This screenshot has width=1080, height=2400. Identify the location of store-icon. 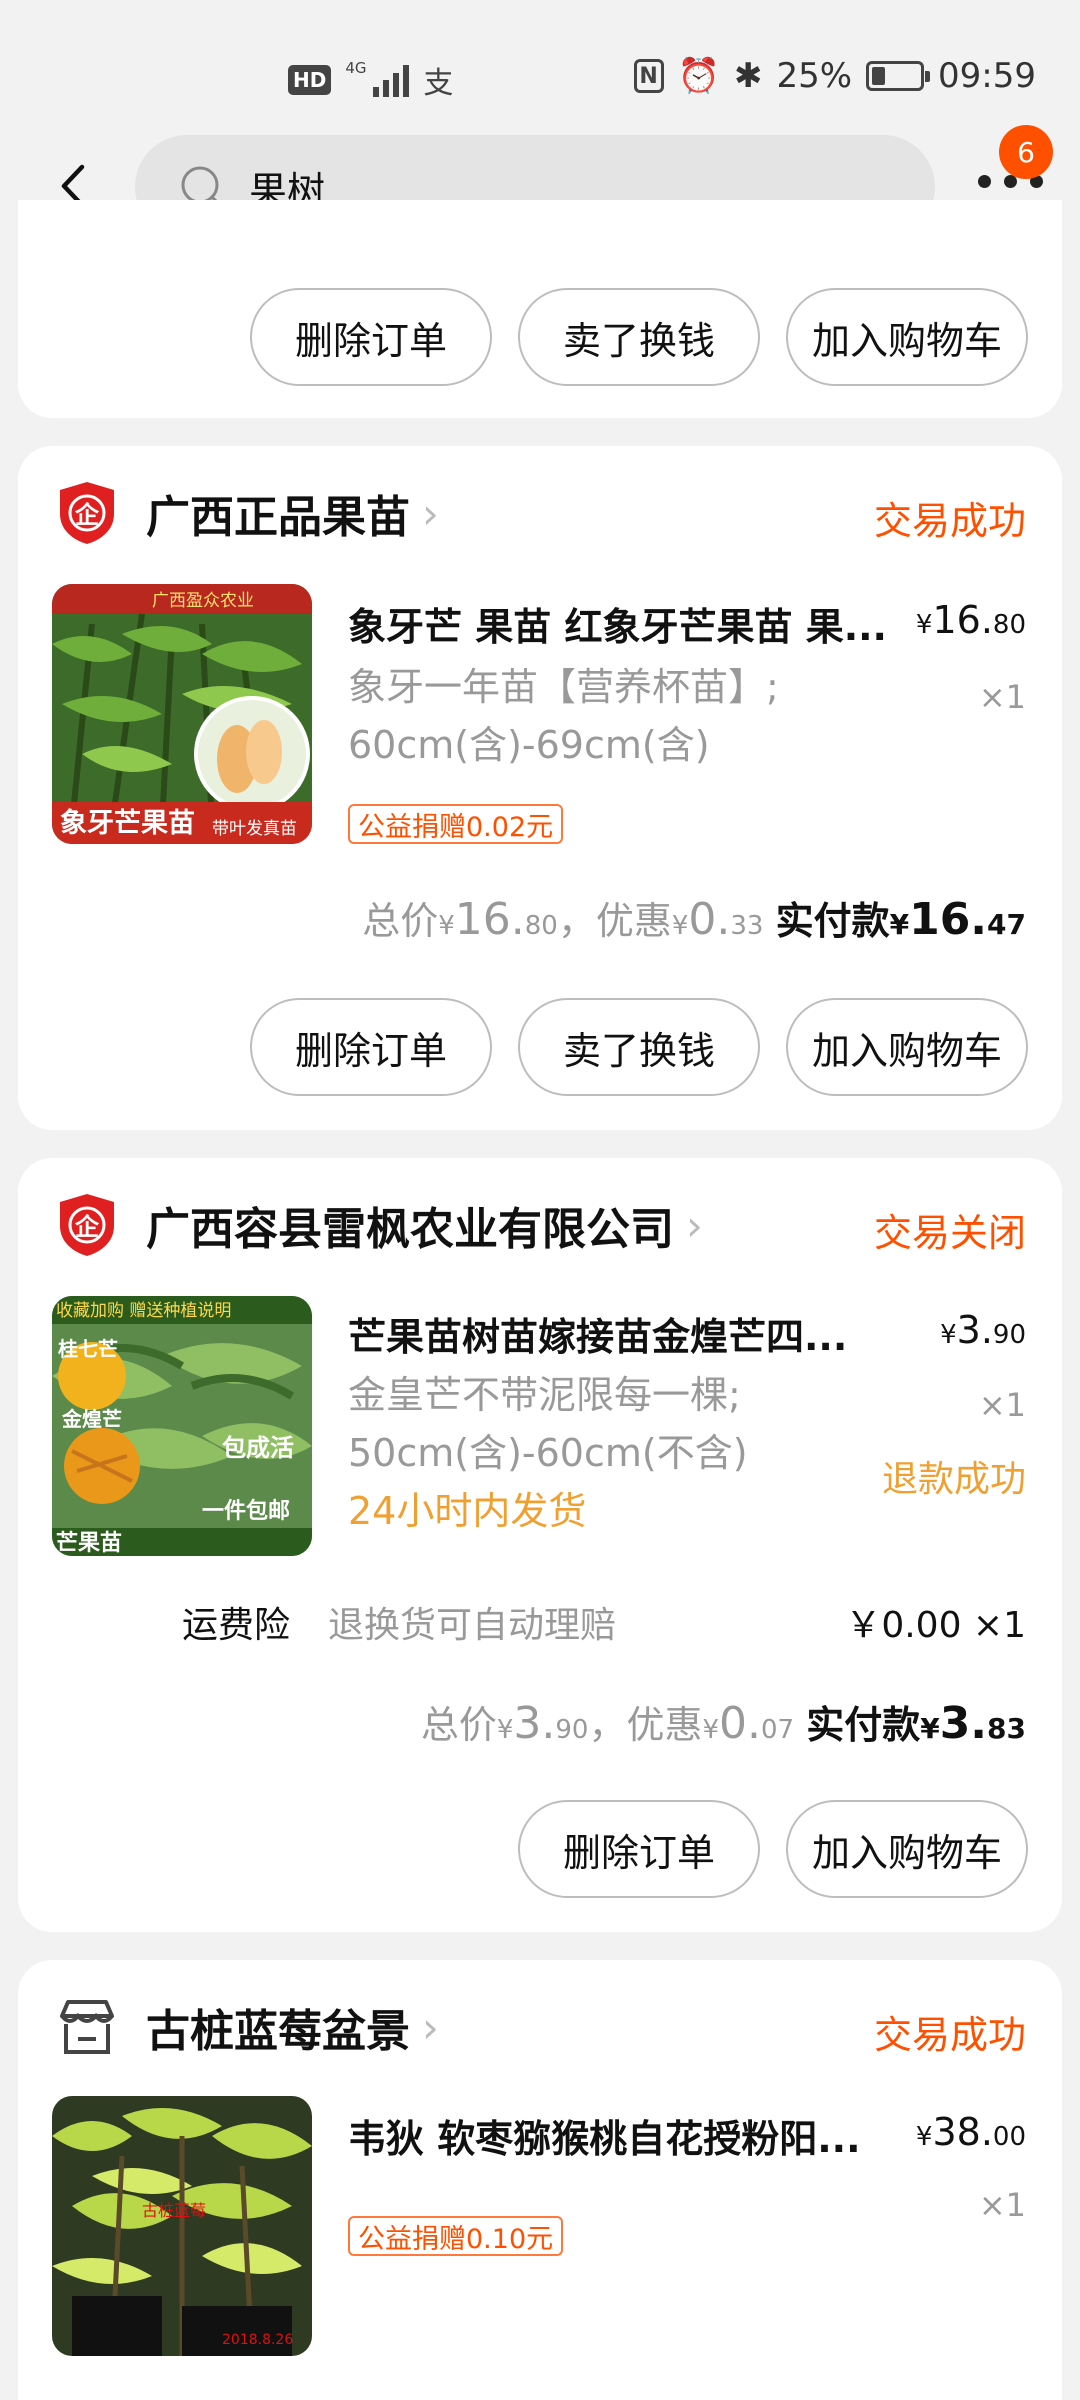
(87, 2027).